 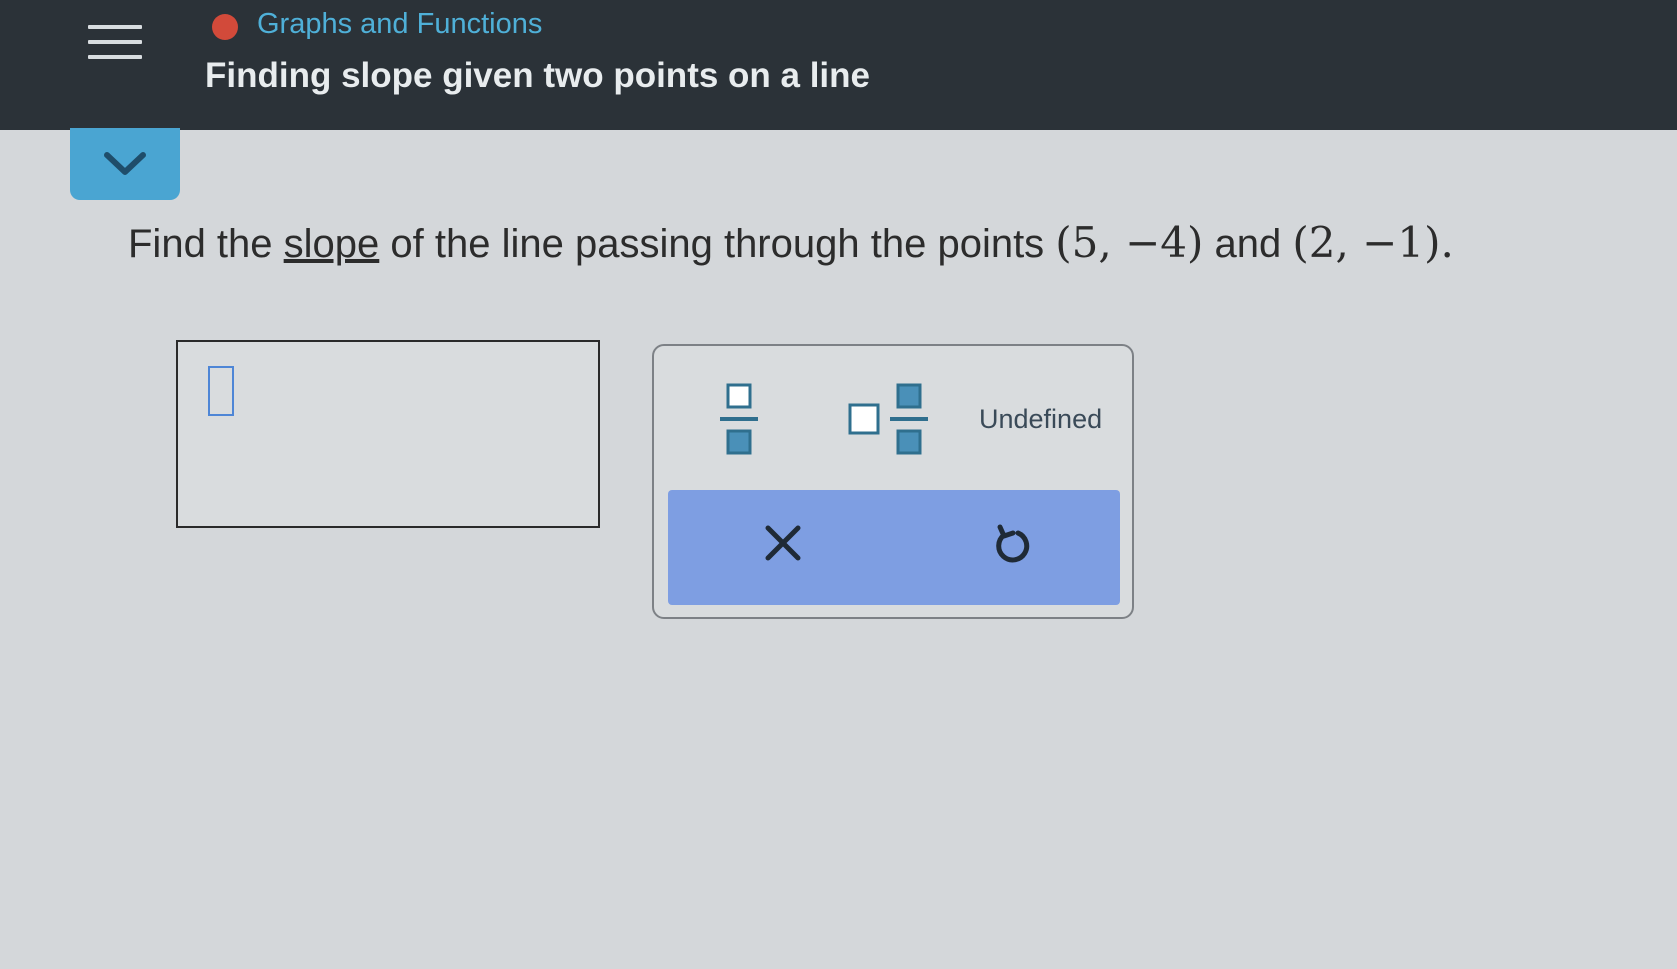 I want to click on chevron-down-icon, so click(x=125, y=163).